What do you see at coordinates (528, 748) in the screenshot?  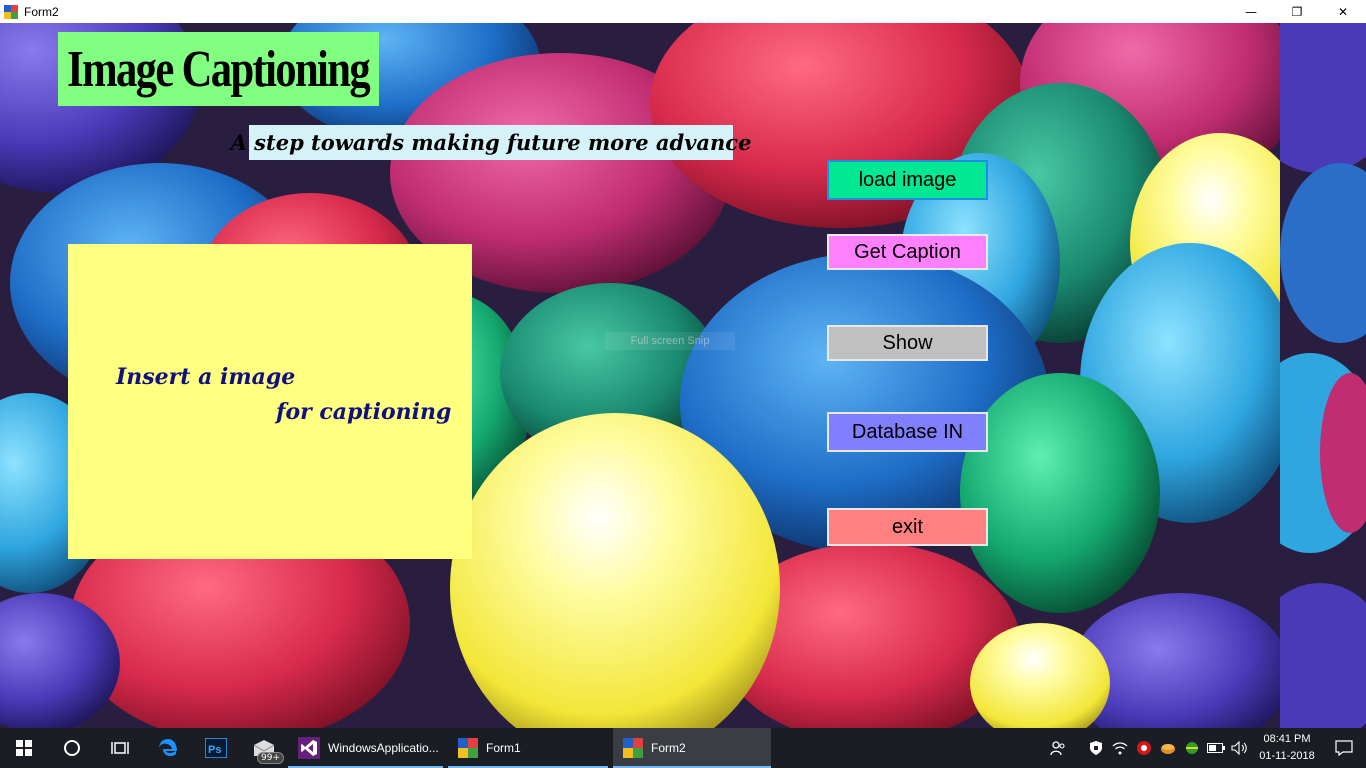 I see `taskbar-app-form1: Form1` at bounding box center [528, 748].